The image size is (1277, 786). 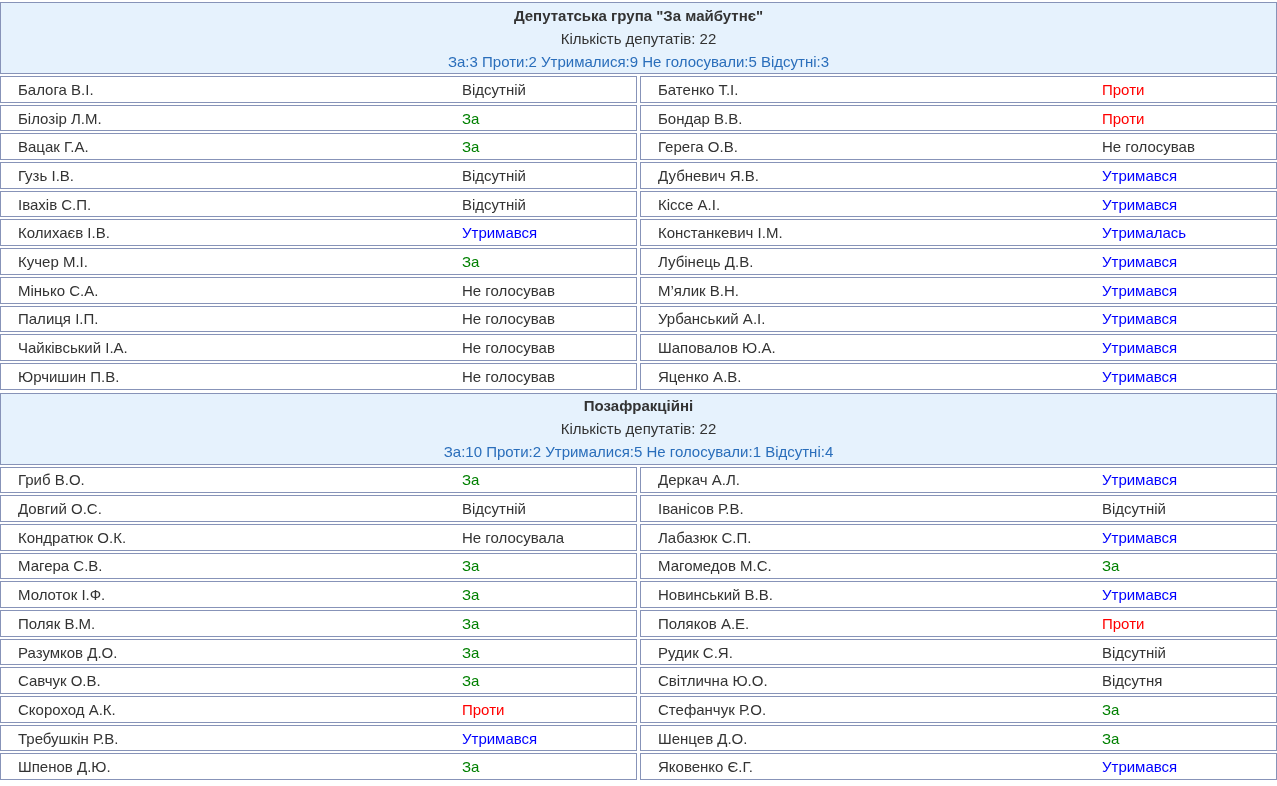 What do you see at coordinates (638, 61) in the screenshot?
I see `vote-summary: За:3 Проти:2 Утрималися:9 Не голосували:5 Відсутні:3` at bounding box center [638, 61].